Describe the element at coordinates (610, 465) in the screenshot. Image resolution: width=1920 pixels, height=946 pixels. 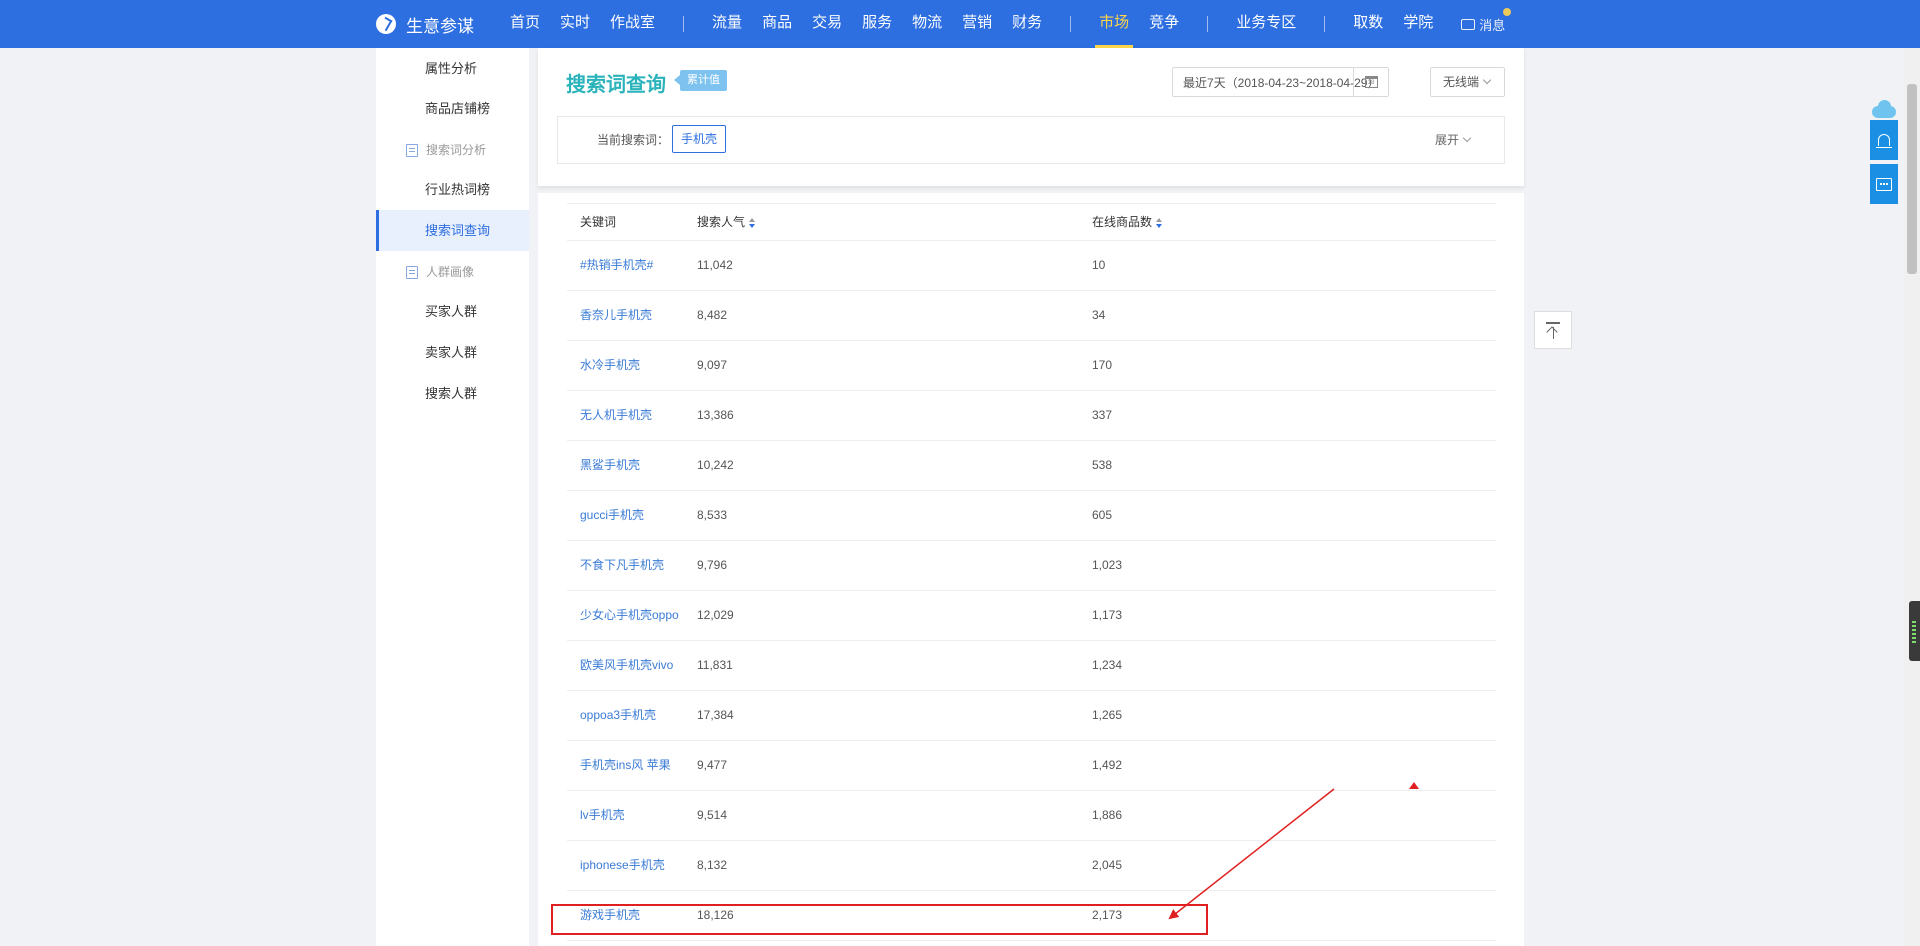
I see `keyword-link: 黑鲨手机壳` at that location.